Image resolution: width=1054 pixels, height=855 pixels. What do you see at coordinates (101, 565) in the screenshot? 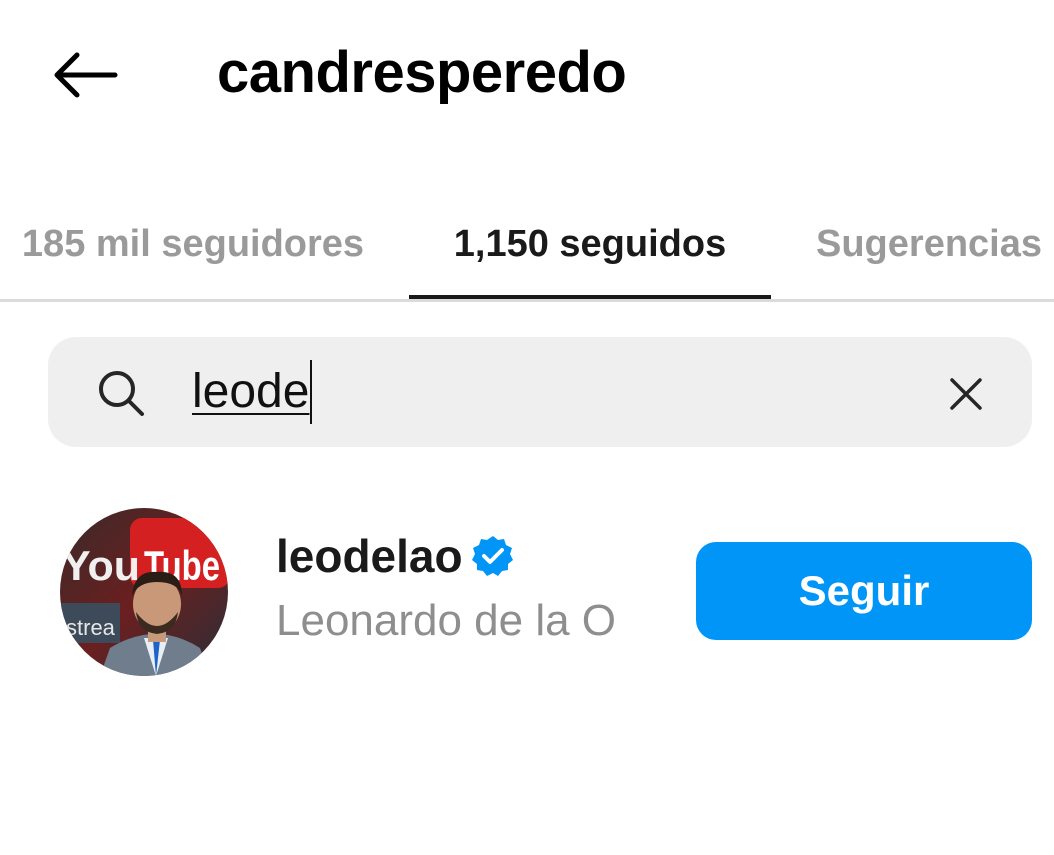
I see `avatar-text-you: You` at bounding box center [101, 565].